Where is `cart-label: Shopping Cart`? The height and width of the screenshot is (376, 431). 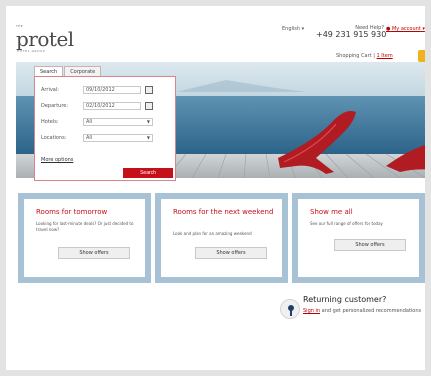 cart-label: Shopping Cart is located at coordinates (354, 56).